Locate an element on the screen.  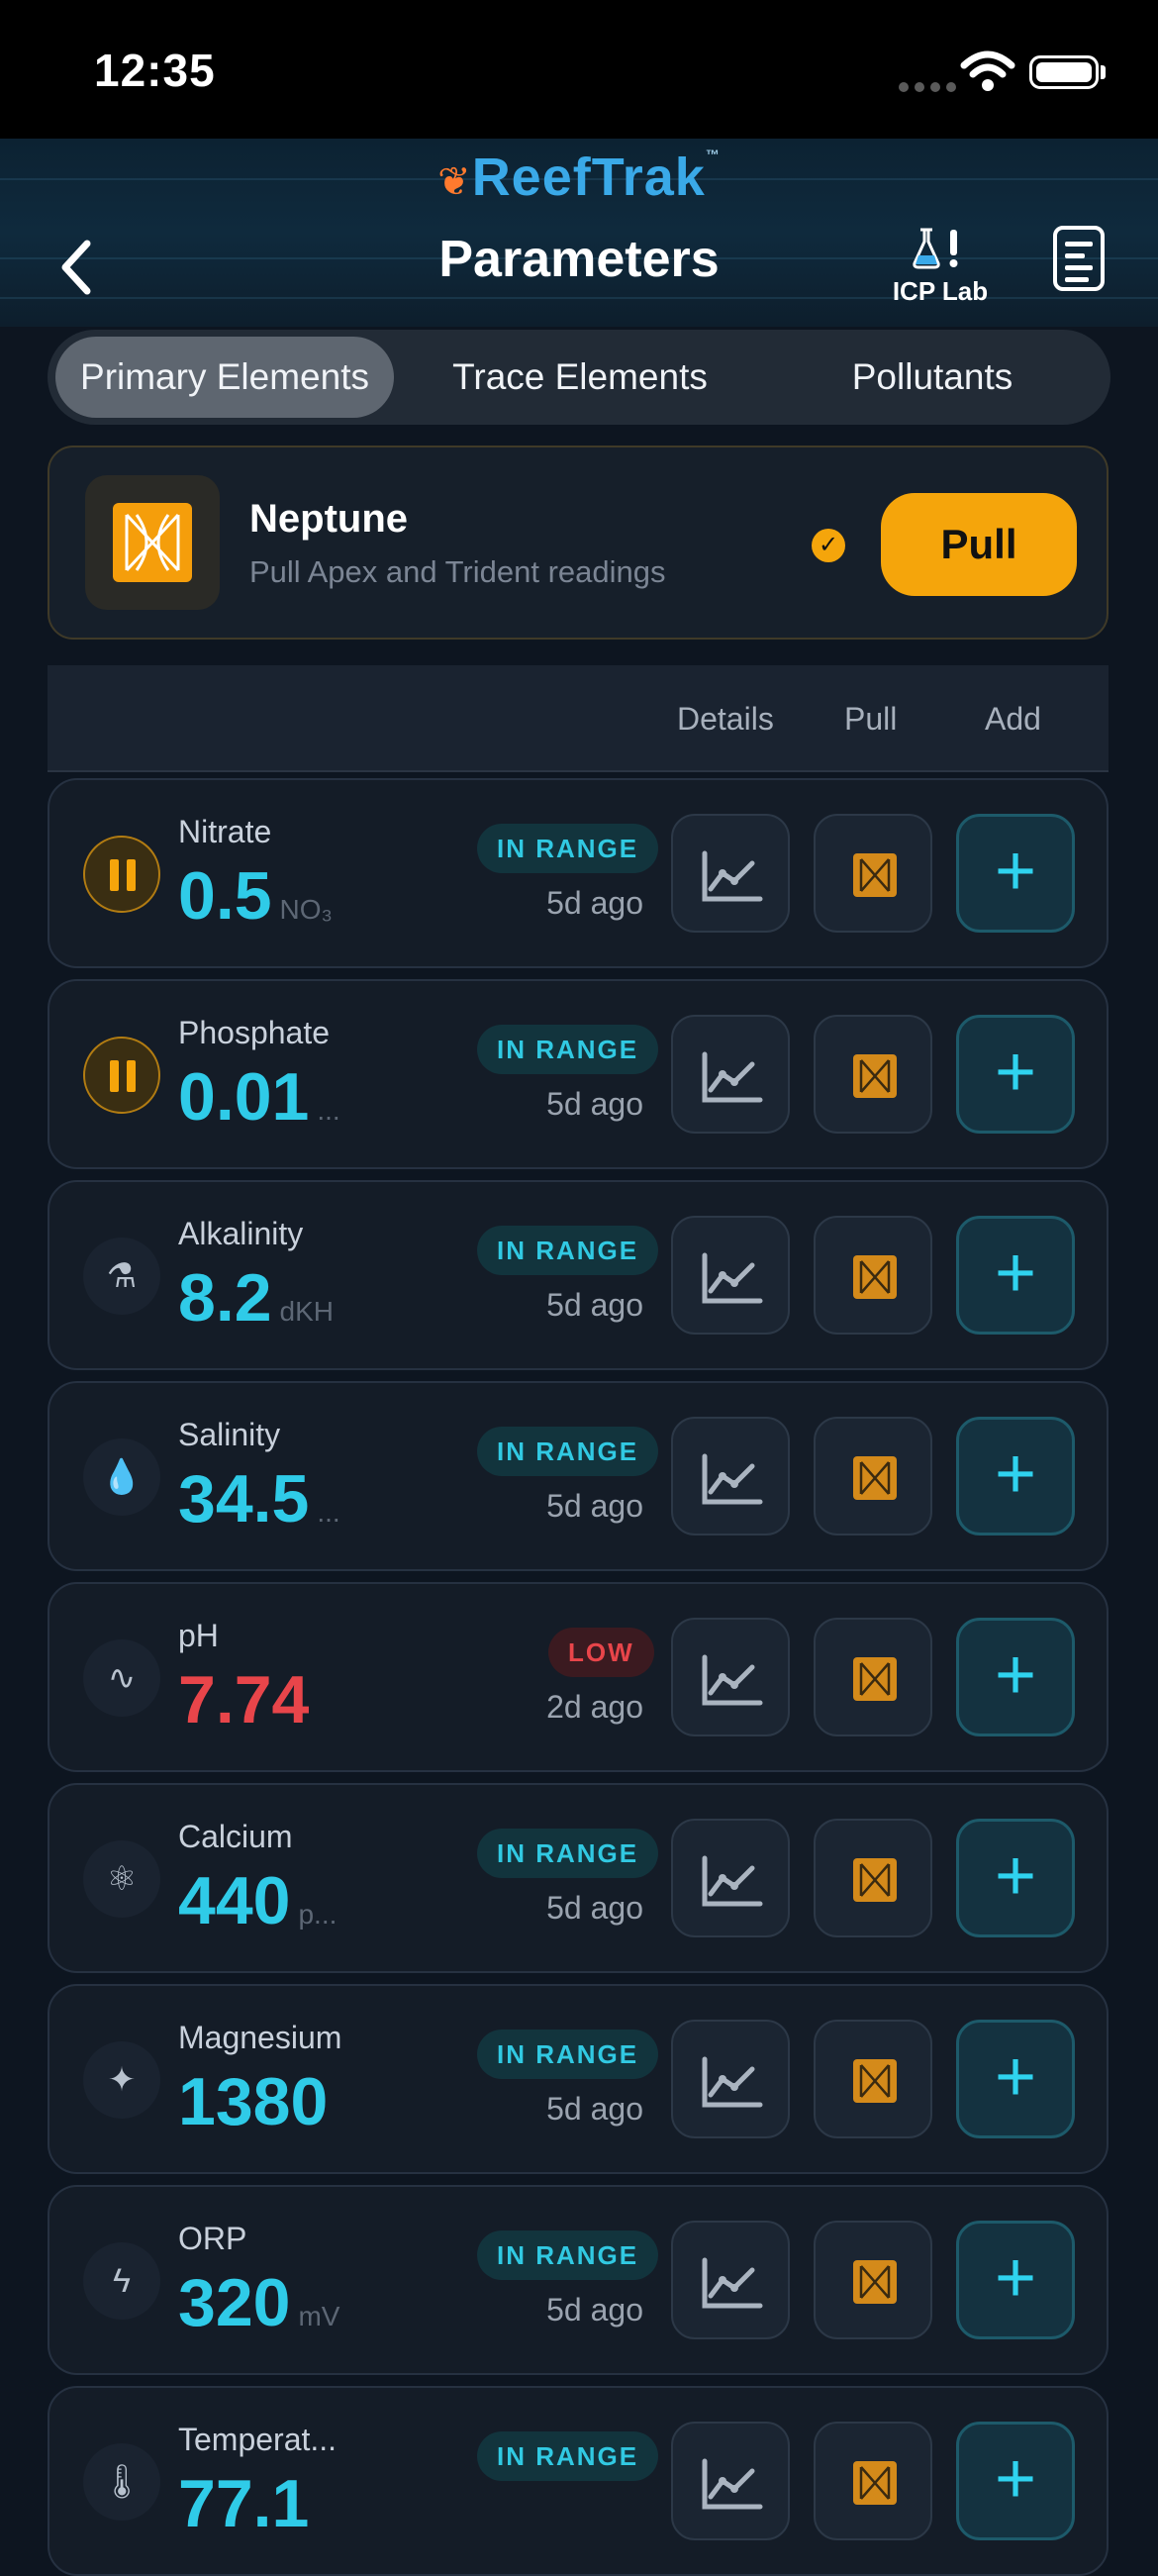
parameter-name: Phosphate is located at coordinates (255, 1033).